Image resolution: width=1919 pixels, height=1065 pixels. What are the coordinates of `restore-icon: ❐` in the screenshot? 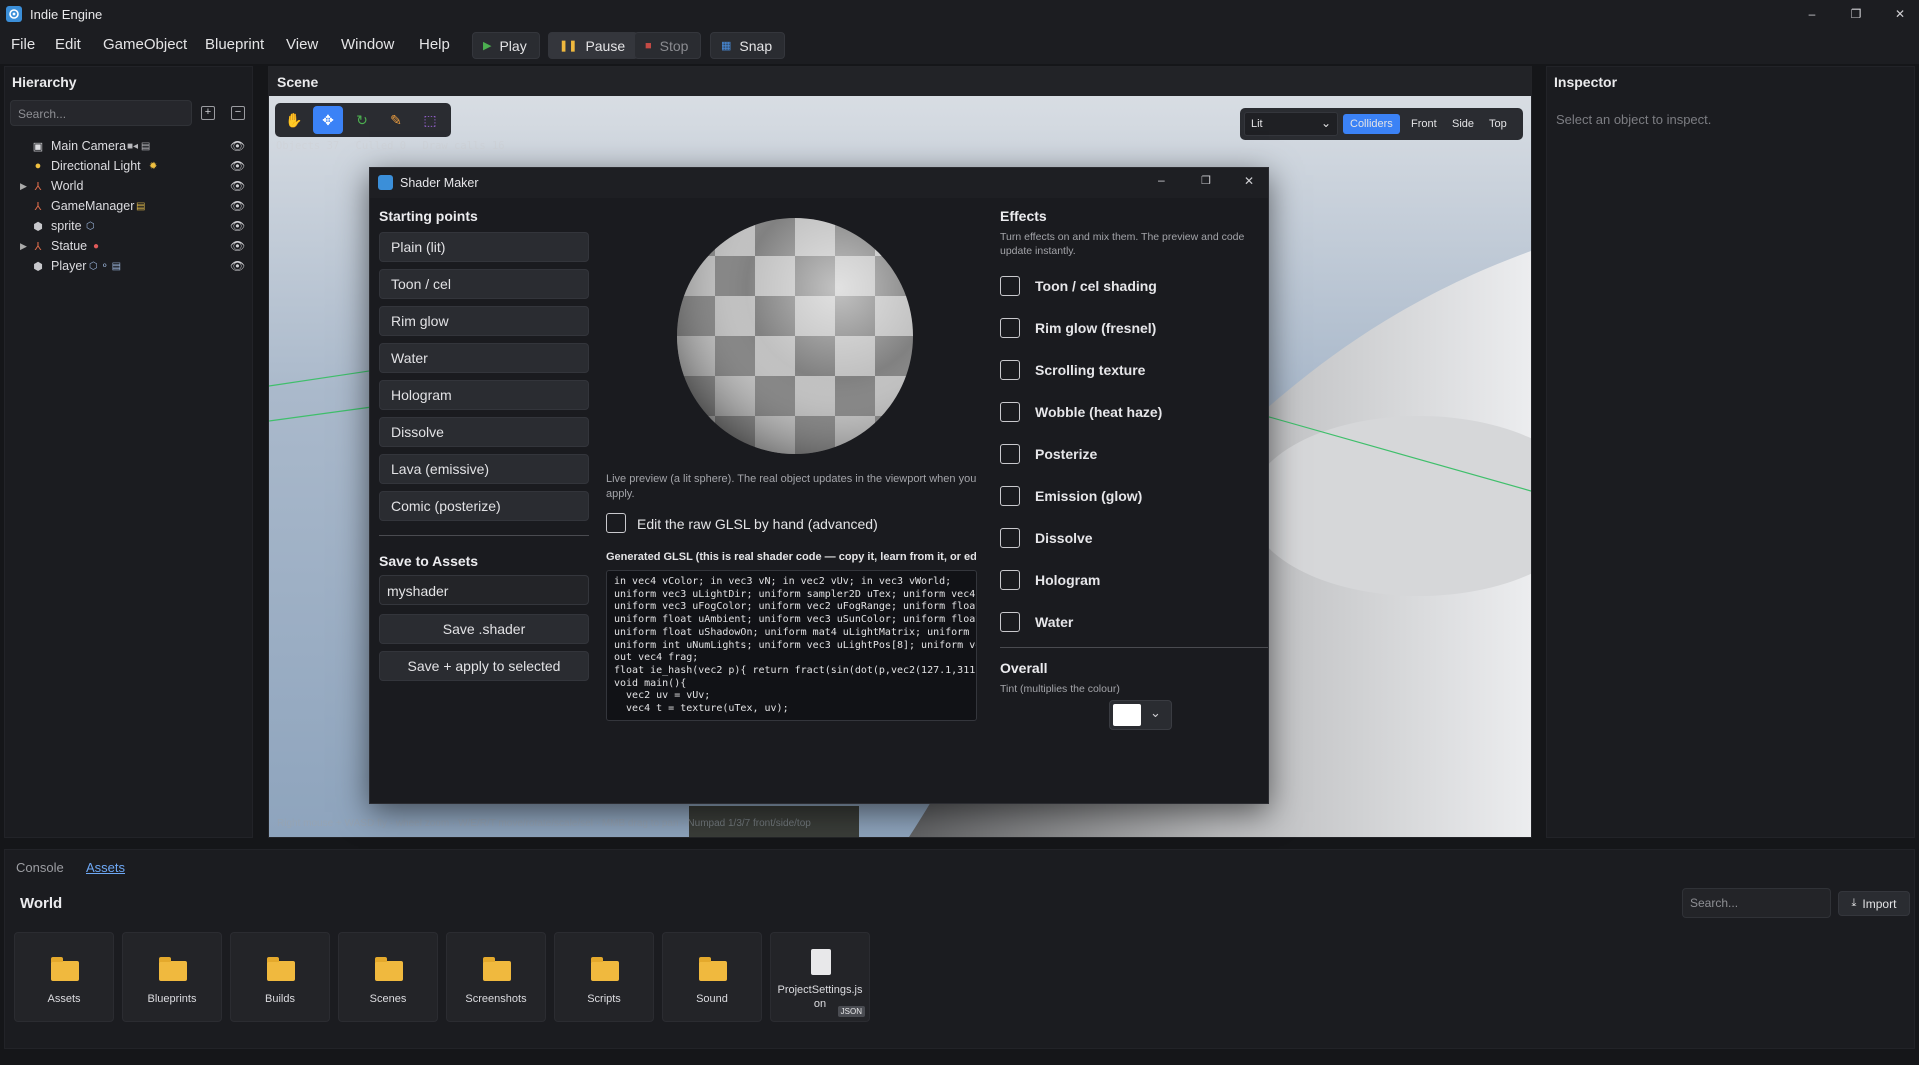 It's located at (1856, 14).